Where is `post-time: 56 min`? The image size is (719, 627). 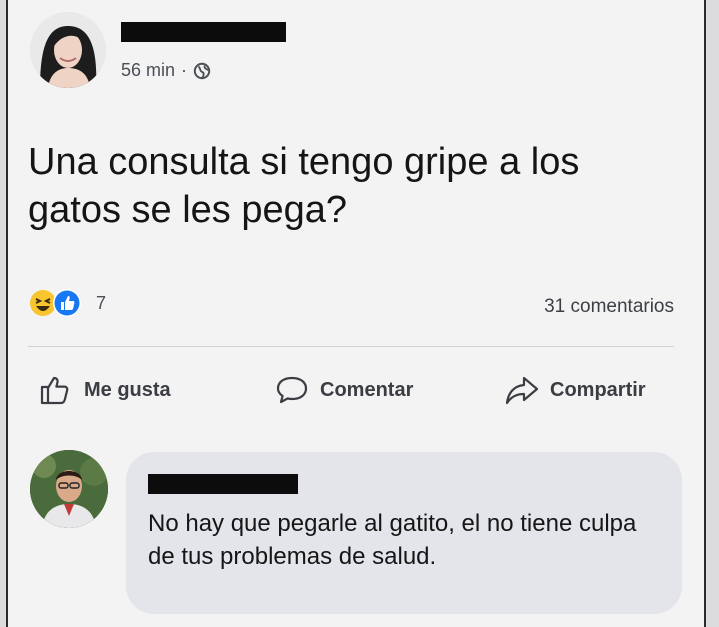
post-time: 56 min is located at coordinates (148, 70).